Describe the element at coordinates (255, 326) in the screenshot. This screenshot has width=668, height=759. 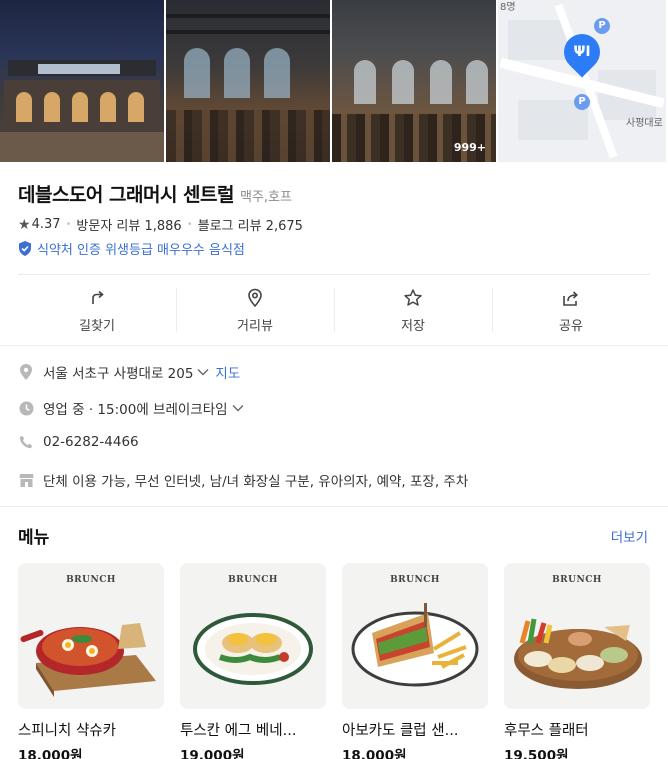
I see `street-view-label: 거리뷰` at that location.